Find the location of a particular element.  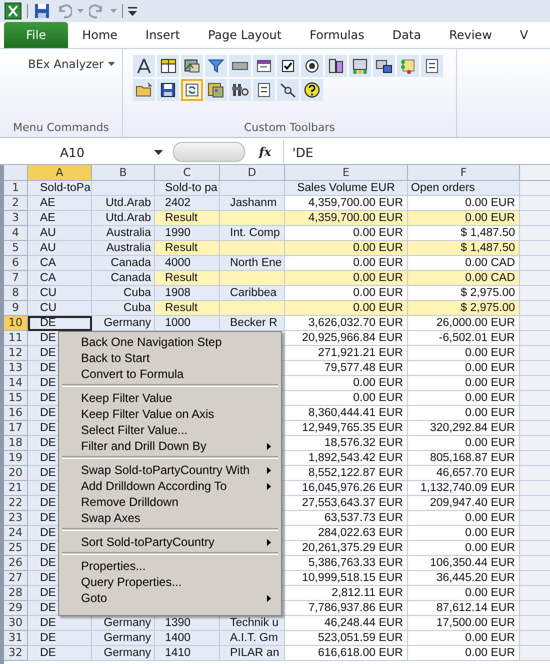

row-header: 4 is located at coordinates (16, 233).